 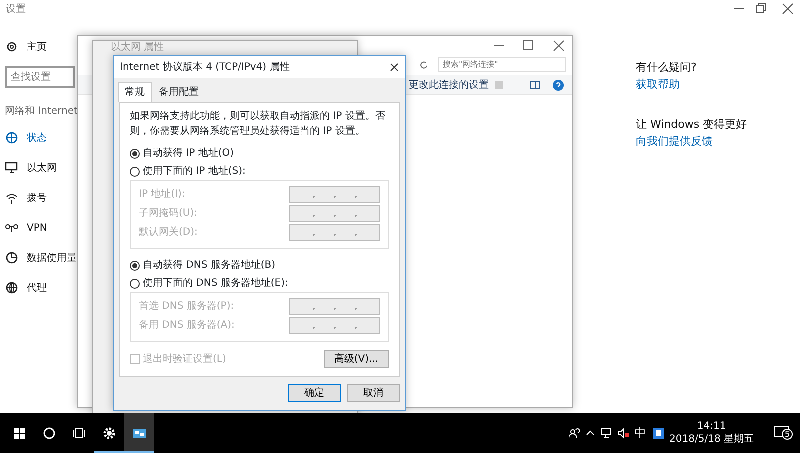 I want to click on nav-item: 数据使用量, so click(x=52, y=258).